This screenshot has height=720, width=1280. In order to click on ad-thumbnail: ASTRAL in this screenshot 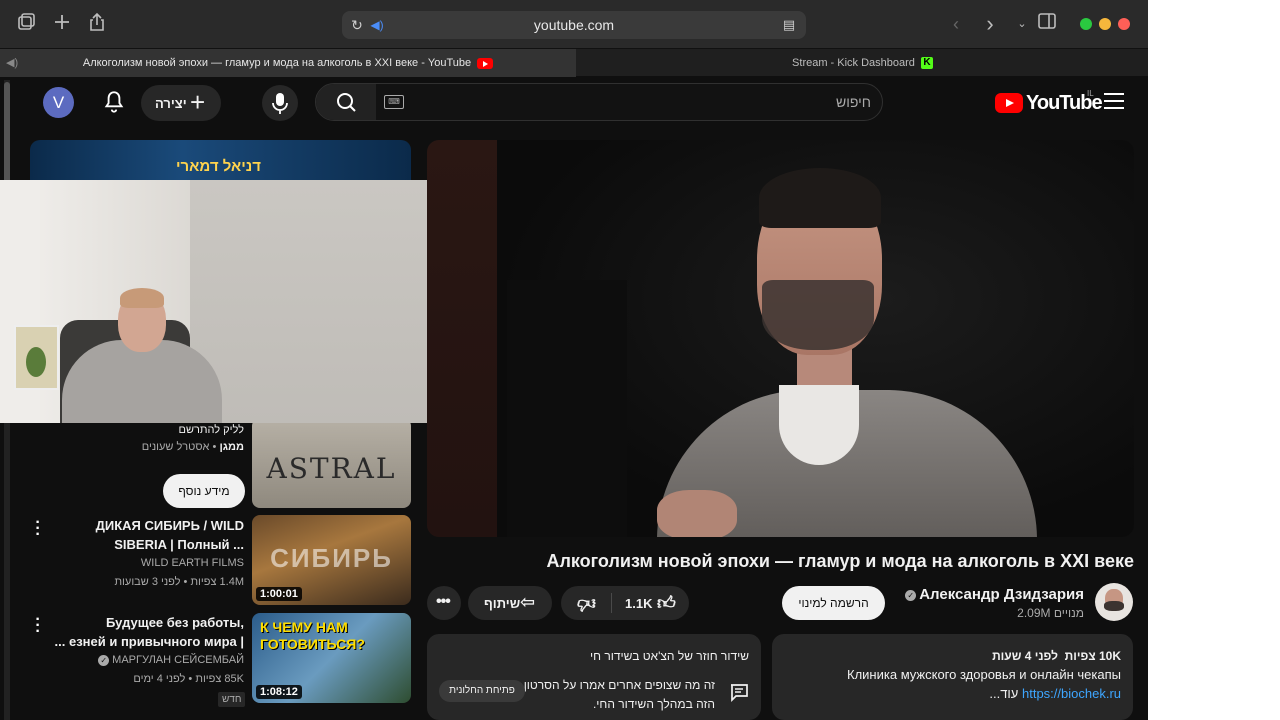, I will do `click(331, 463)`.